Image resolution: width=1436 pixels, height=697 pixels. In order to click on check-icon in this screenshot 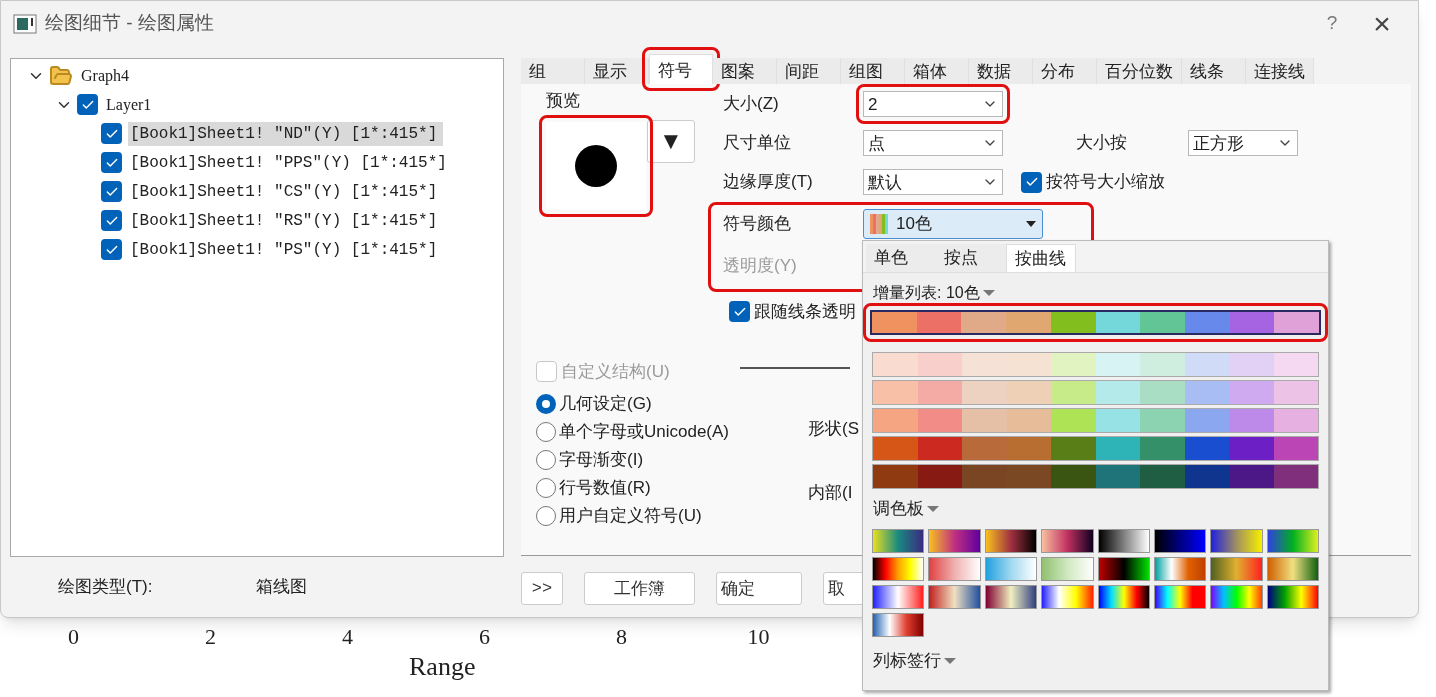, I will do `click(1031, 182)`.